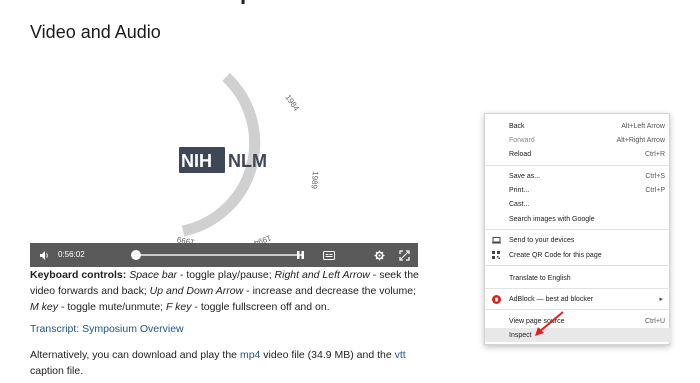 This screenshot has width=700, height=383. I want to click on menu-shortcut: Ctrl+P, so click(655, 190).